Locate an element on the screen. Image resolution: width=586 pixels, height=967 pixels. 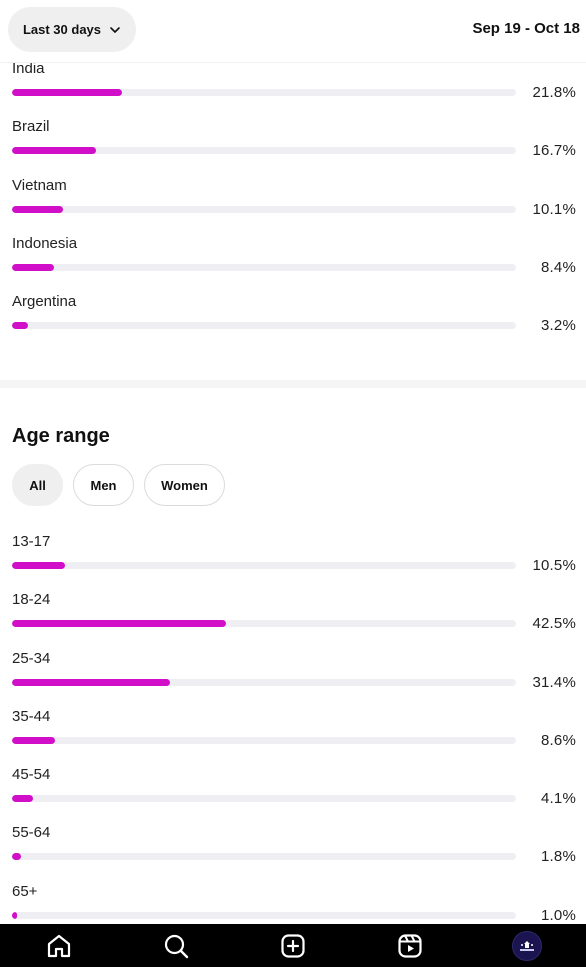
age-row: 18-24 42.5% is located at coordinates (293, 620).